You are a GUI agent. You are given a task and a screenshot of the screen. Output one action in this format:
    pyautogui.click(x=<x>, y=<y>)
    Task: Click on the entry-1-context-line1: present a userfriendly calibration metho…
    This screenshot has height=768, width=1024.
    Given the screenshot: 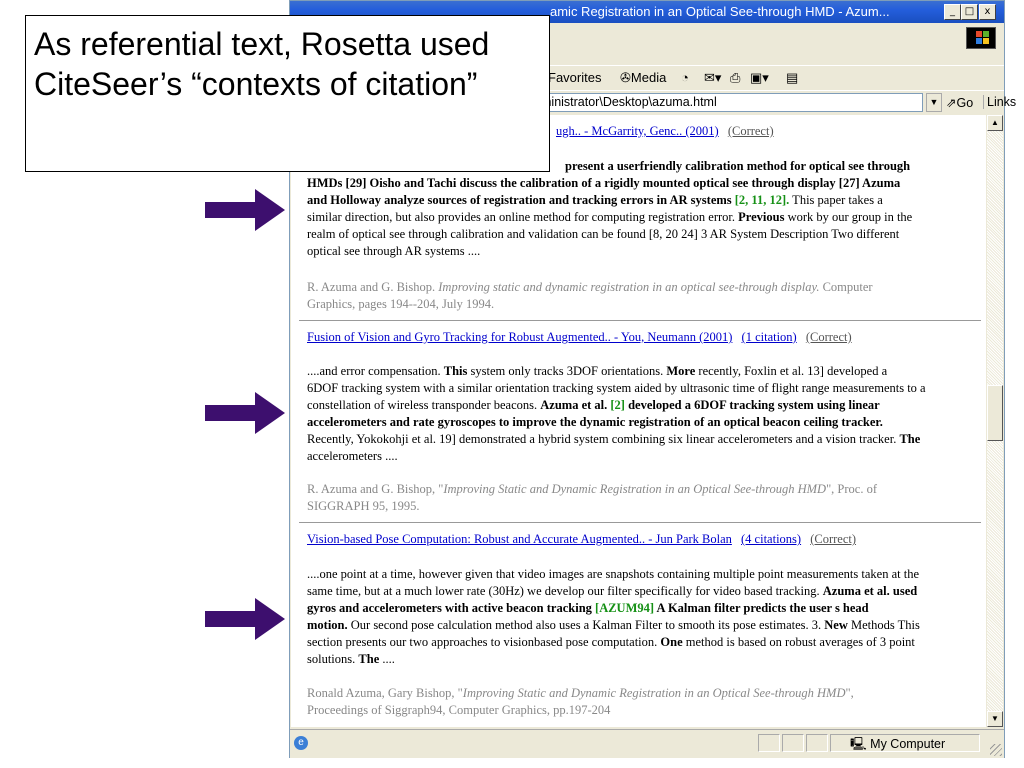 What is the action you would take?
    pyautogui.click(x=738, y=166)
    